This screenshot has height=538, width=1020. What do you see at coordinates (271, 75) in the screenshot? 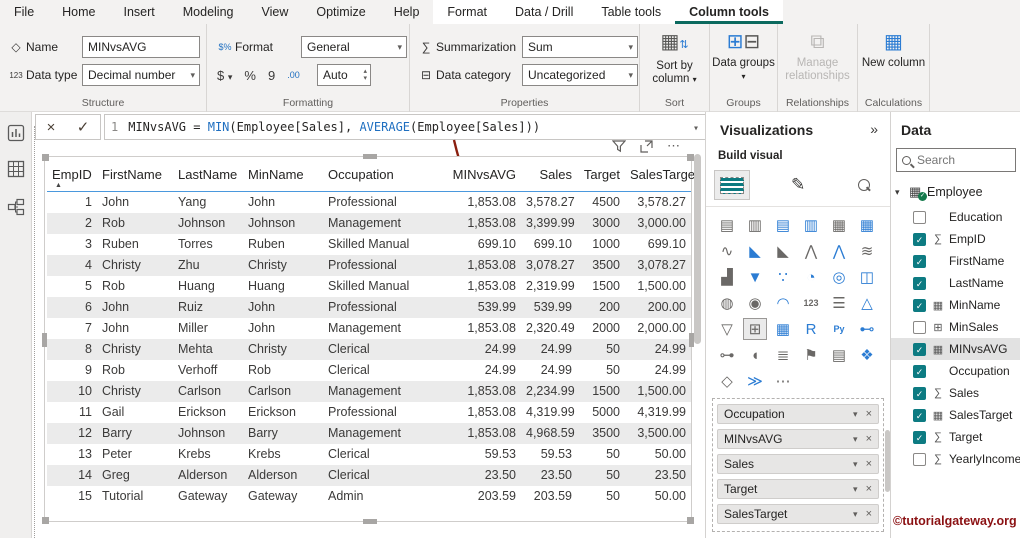
I see `thousands-separator-button: 9` at bounding box center [271, 75].